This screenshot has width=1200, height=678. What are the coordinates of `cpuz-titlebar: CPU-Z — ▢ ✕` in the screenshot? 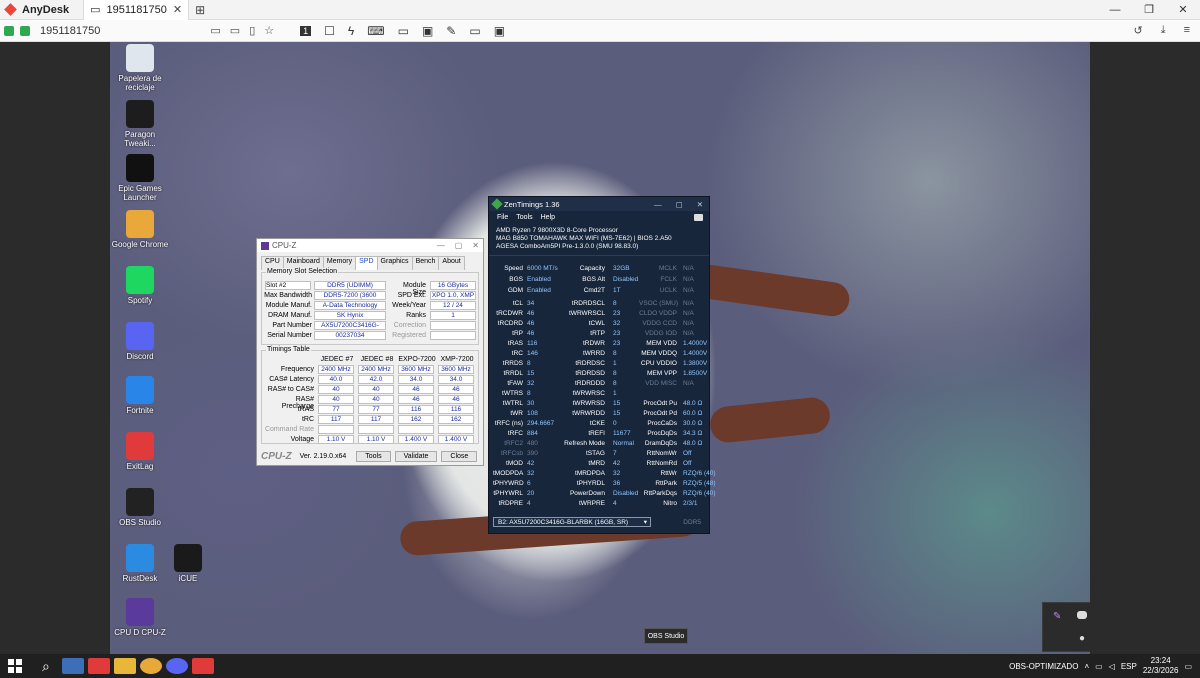 It's located at (370, 245).